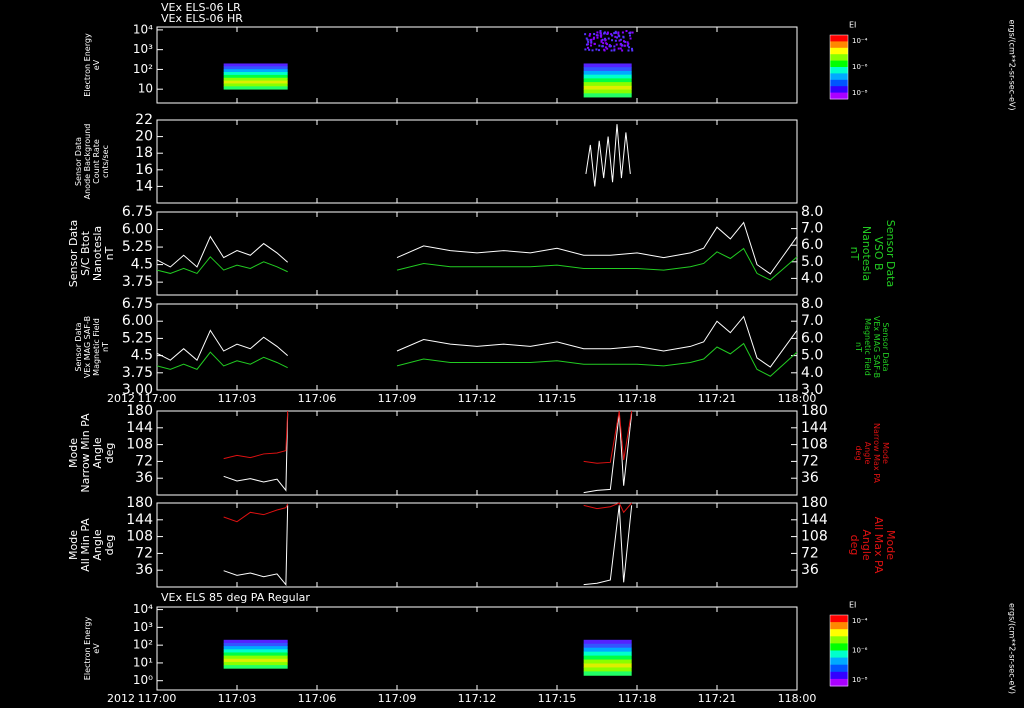  I want to click on y2-axis-label: Sensor Data, so click(885, 346).